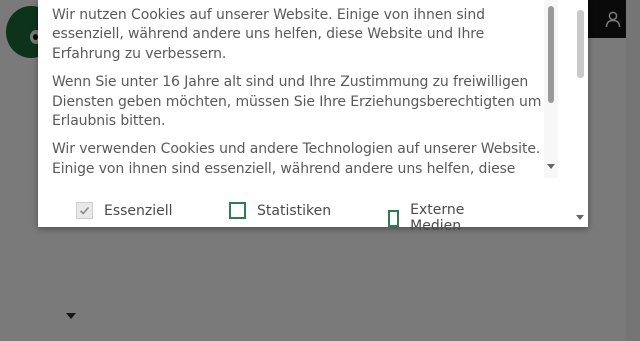  What do you see at coordinates (580, 217) in the screenshot?
I see `dialog-scroll-down-arrow-icon` at bounding box center [580, 217].